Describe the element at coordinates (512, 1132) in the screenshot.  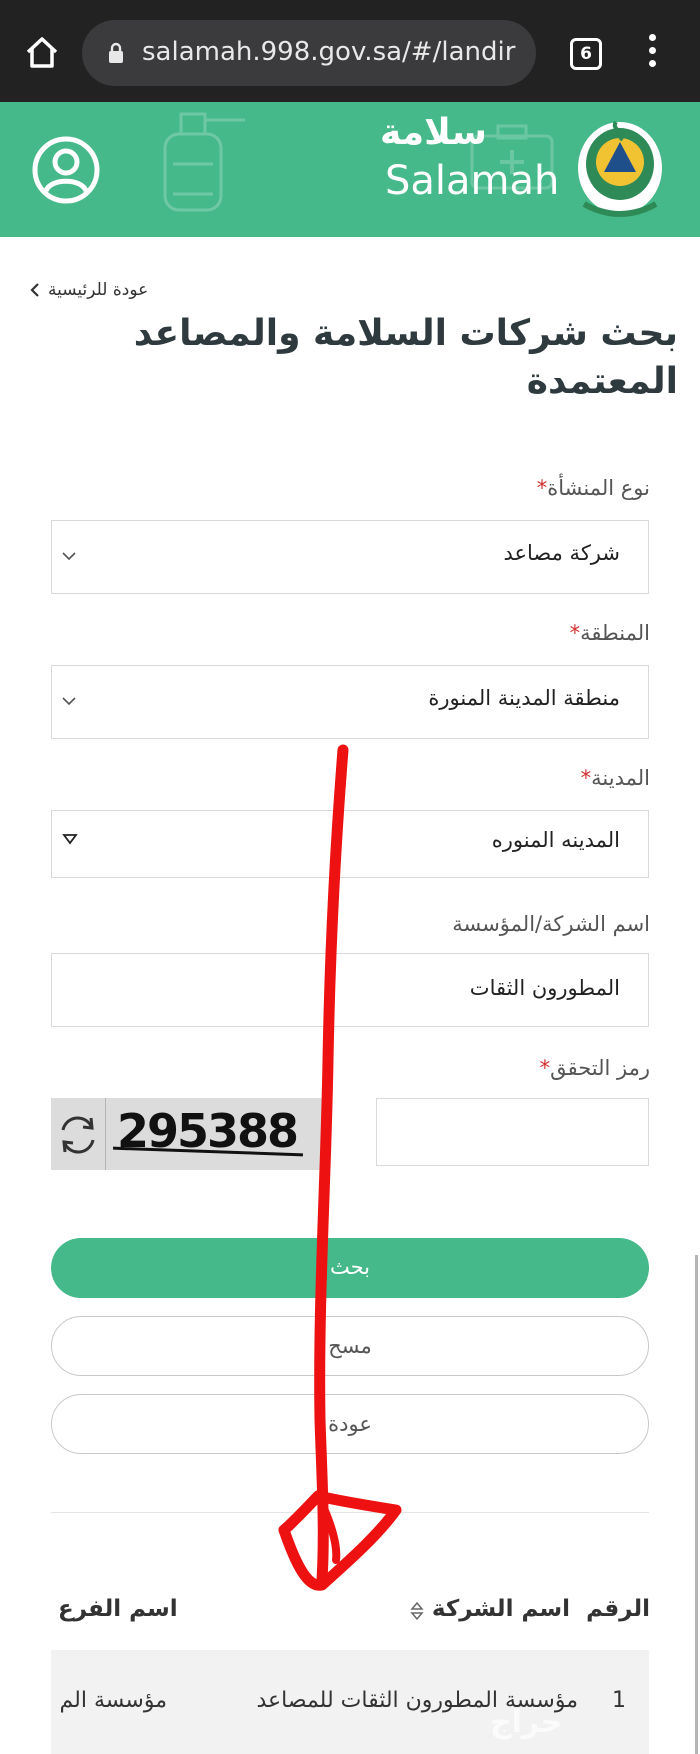
I see `captcha-input` at that location.